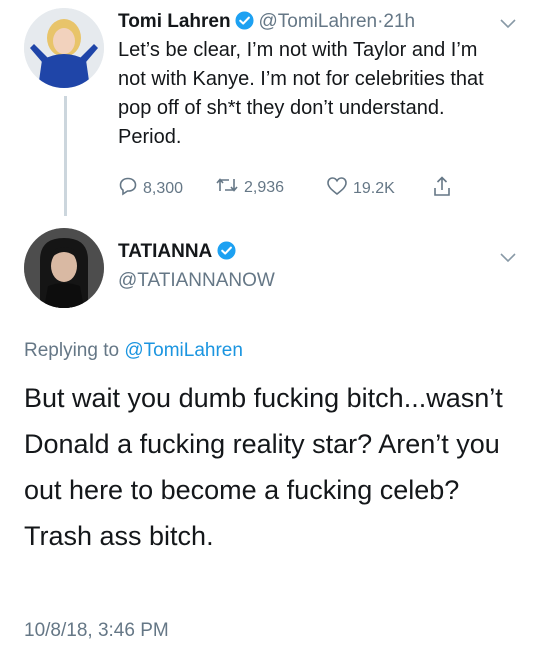 The height and width of the screenshot is (656, 540). I want to click on tweet1-header: Tomi Lahren @TomiLahren·21h, so click(266, 23).